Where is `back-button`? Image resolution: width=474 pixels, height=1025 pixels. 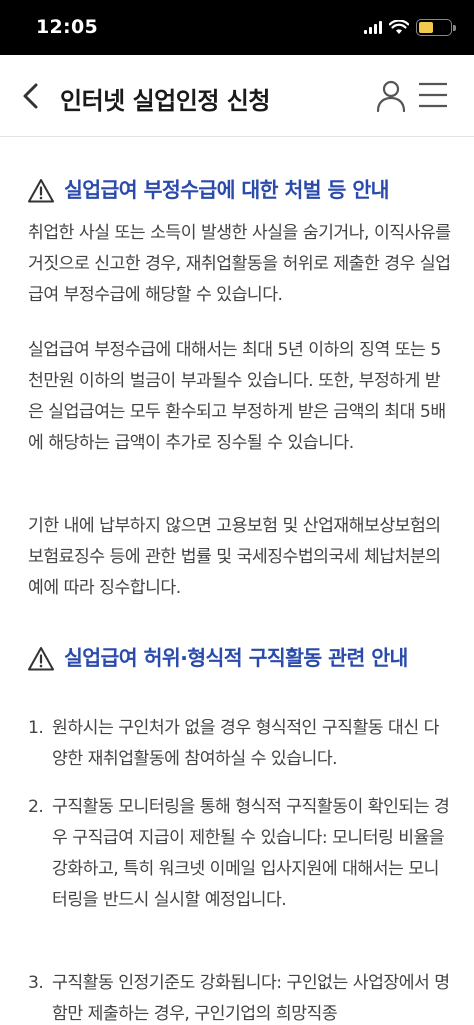
back-button is located at coordinates (32, 96).